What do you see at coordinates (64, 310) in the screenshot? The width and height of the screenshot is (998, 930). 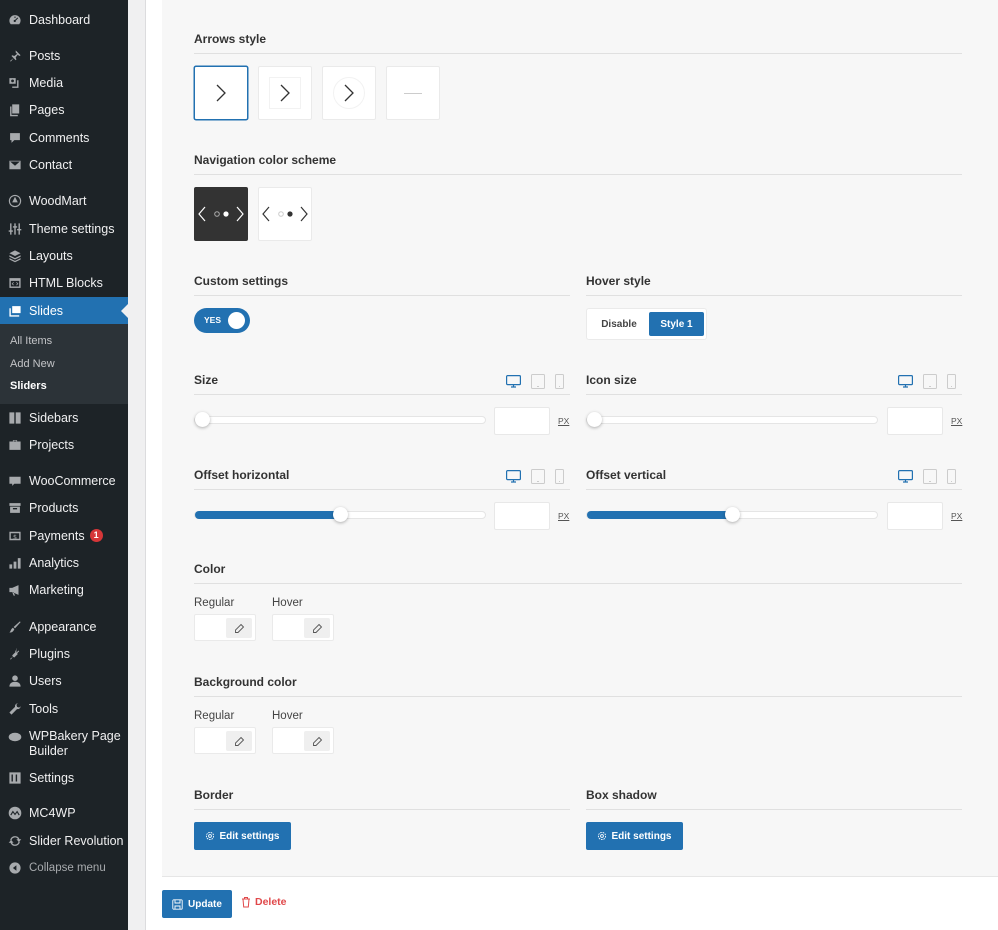 I see `menu-slides: Slides` at bounding box center [64, 310].